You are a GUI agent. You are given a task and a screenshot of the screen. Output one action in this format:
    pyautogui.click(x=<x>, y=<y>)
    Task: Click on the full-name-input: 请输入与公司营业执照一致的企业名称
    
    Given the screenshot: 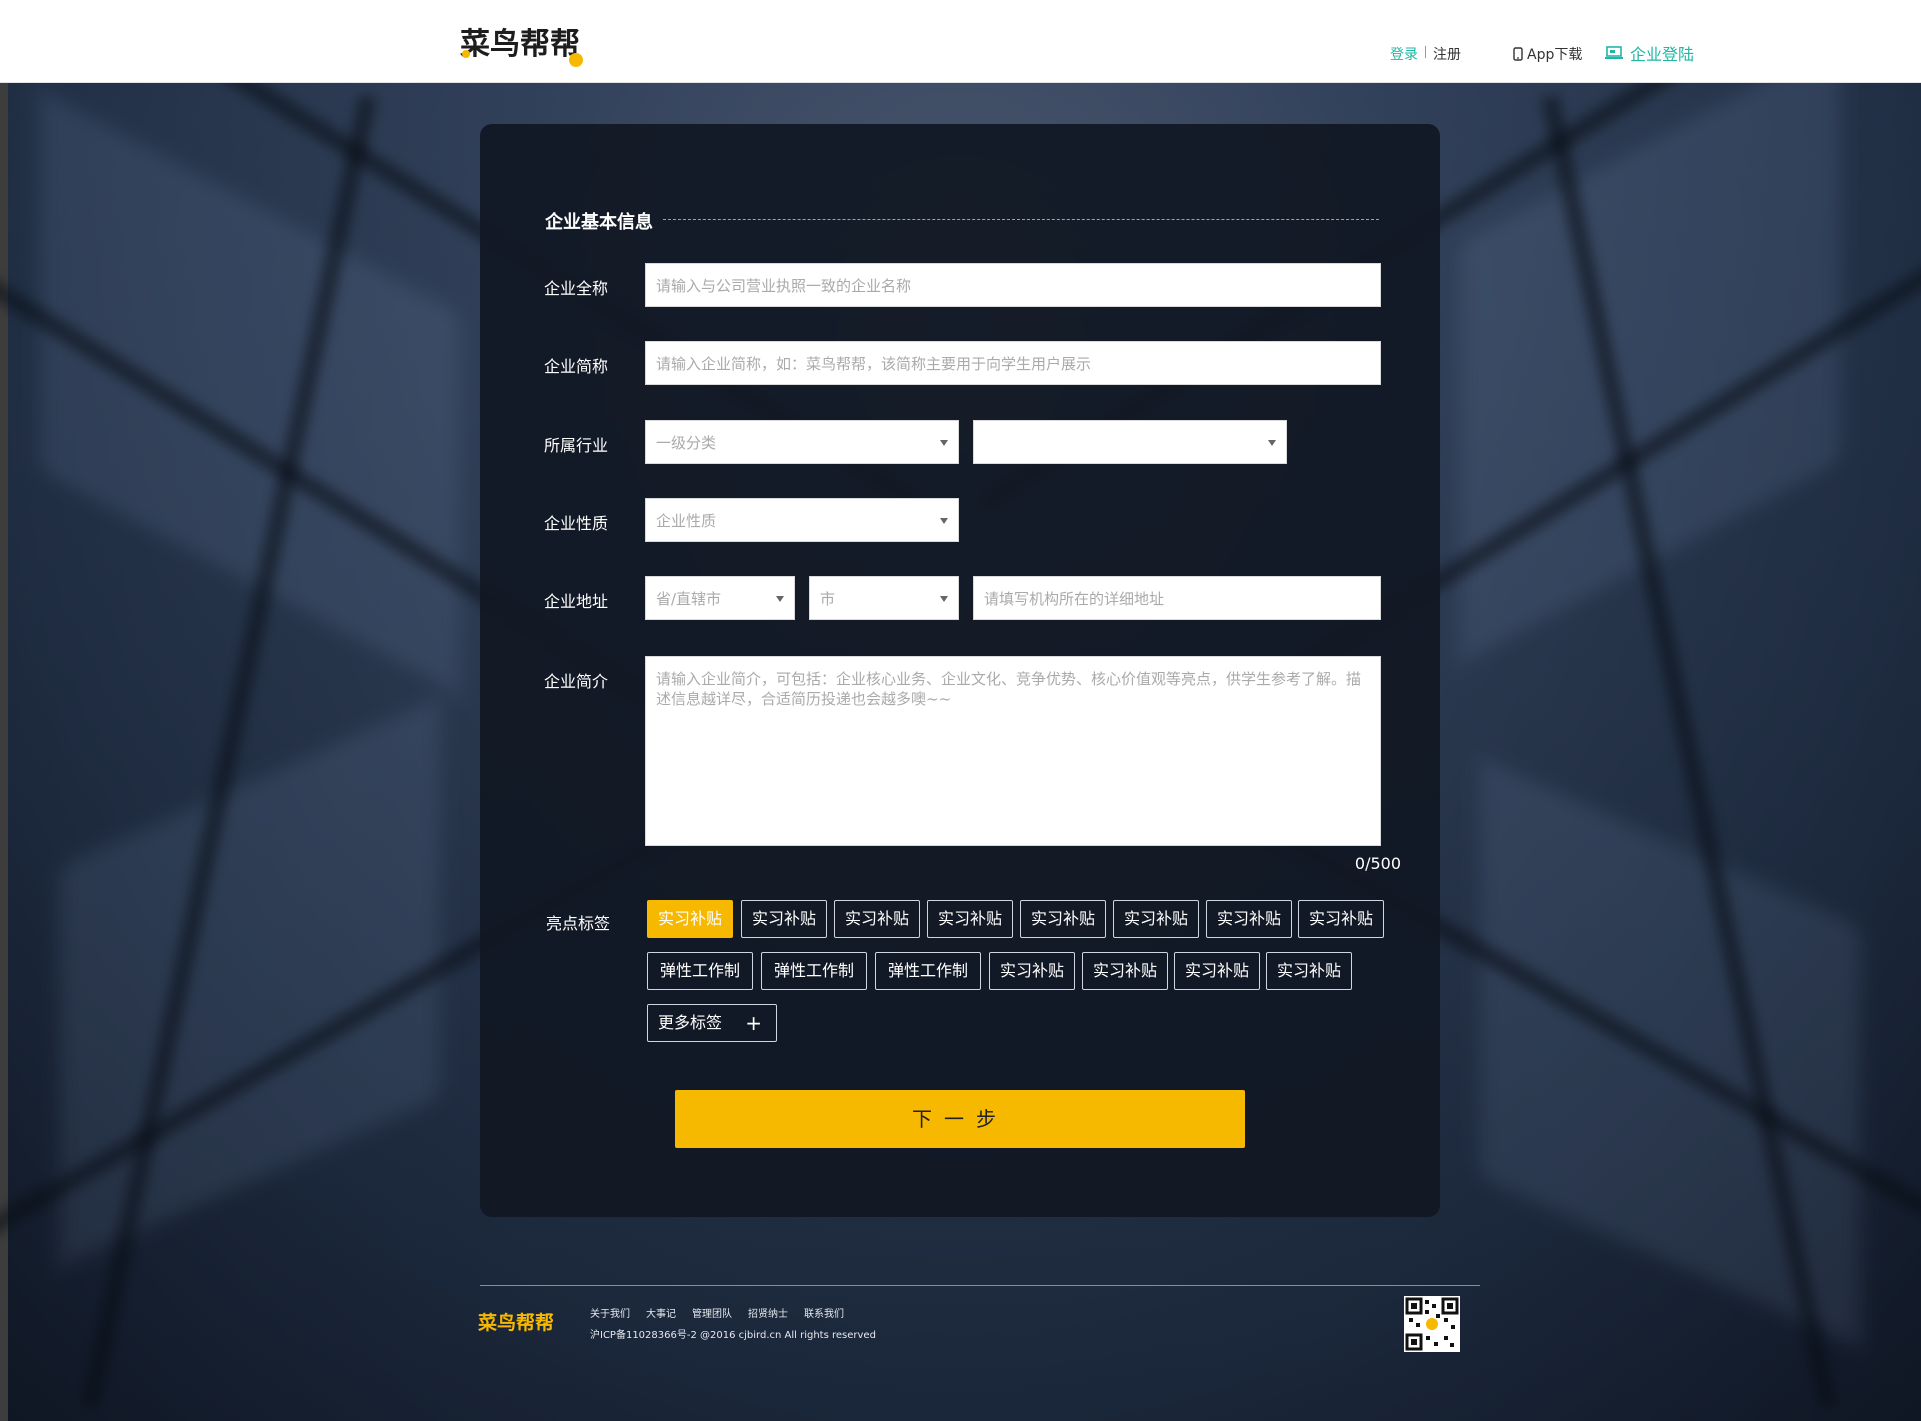 What is the action you would take?
    pyautogui.click(x=1013, y=285)
    